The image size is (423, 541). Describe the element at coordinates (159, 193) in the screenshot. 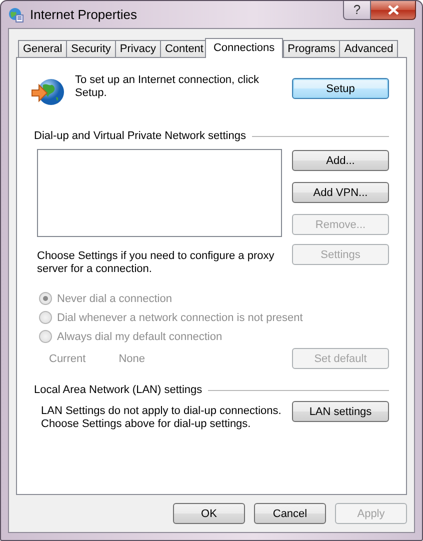

I see `connection-list` at that location.